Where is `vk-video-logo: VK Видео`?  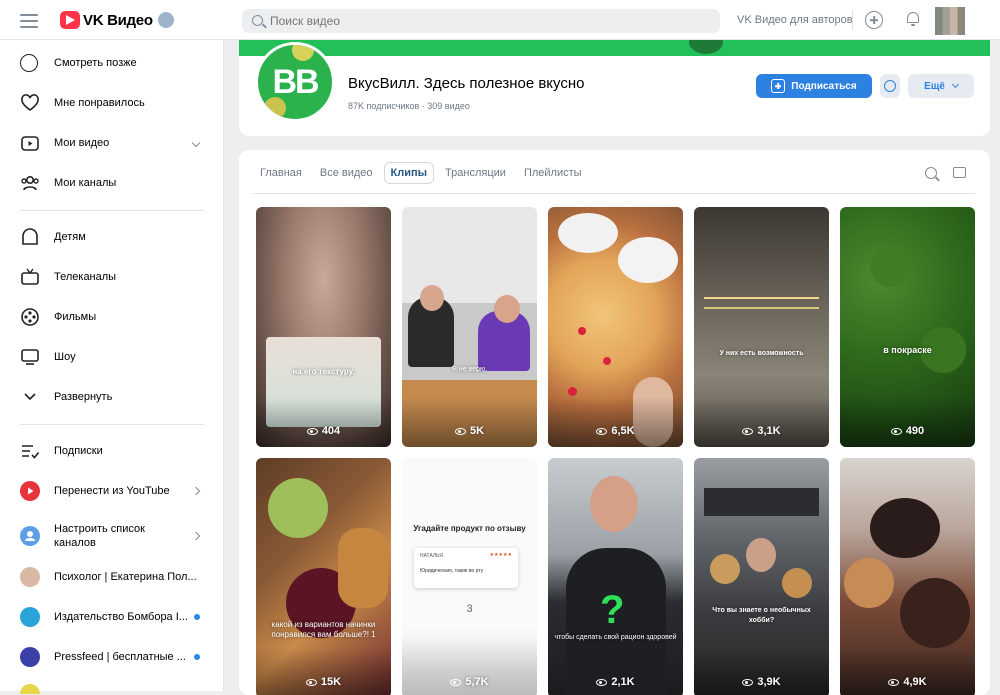
vk-video-logo: VK Видео is located at coordinates (117, 20).